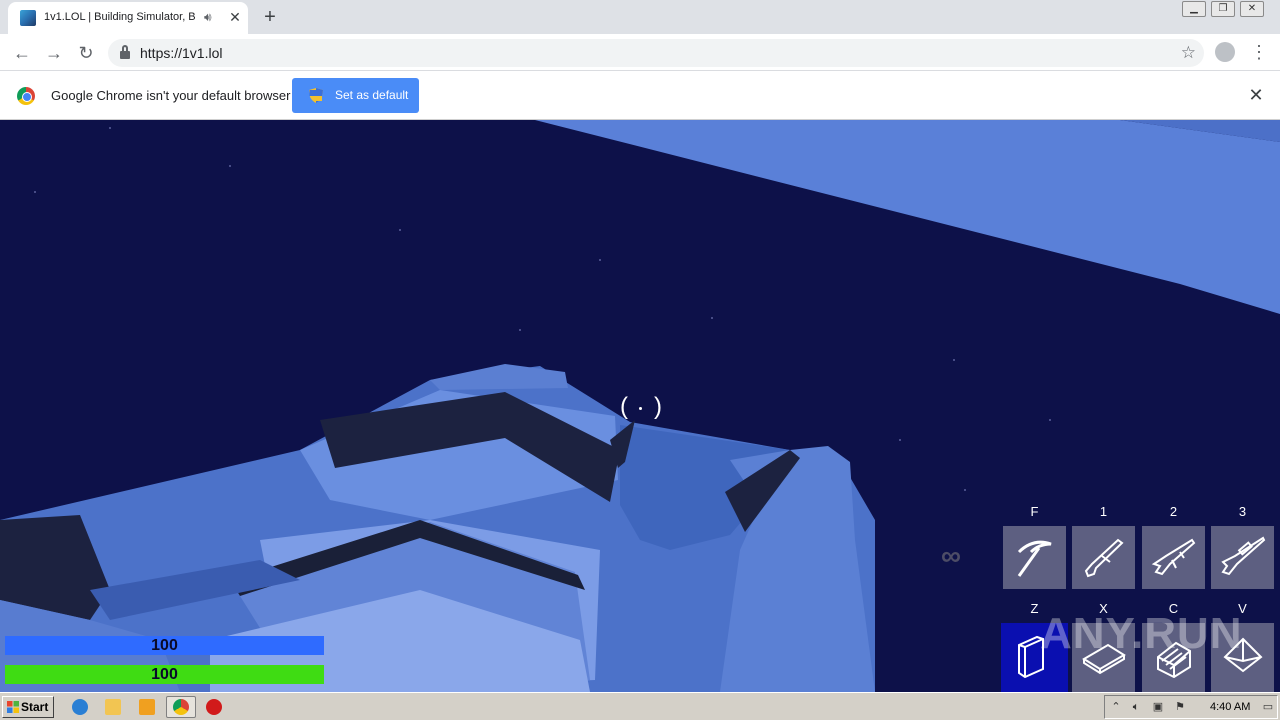 This screenshot has height=720, width=1280. I want to click on bookmark-star-icon: ☆, so click(1188, 53).